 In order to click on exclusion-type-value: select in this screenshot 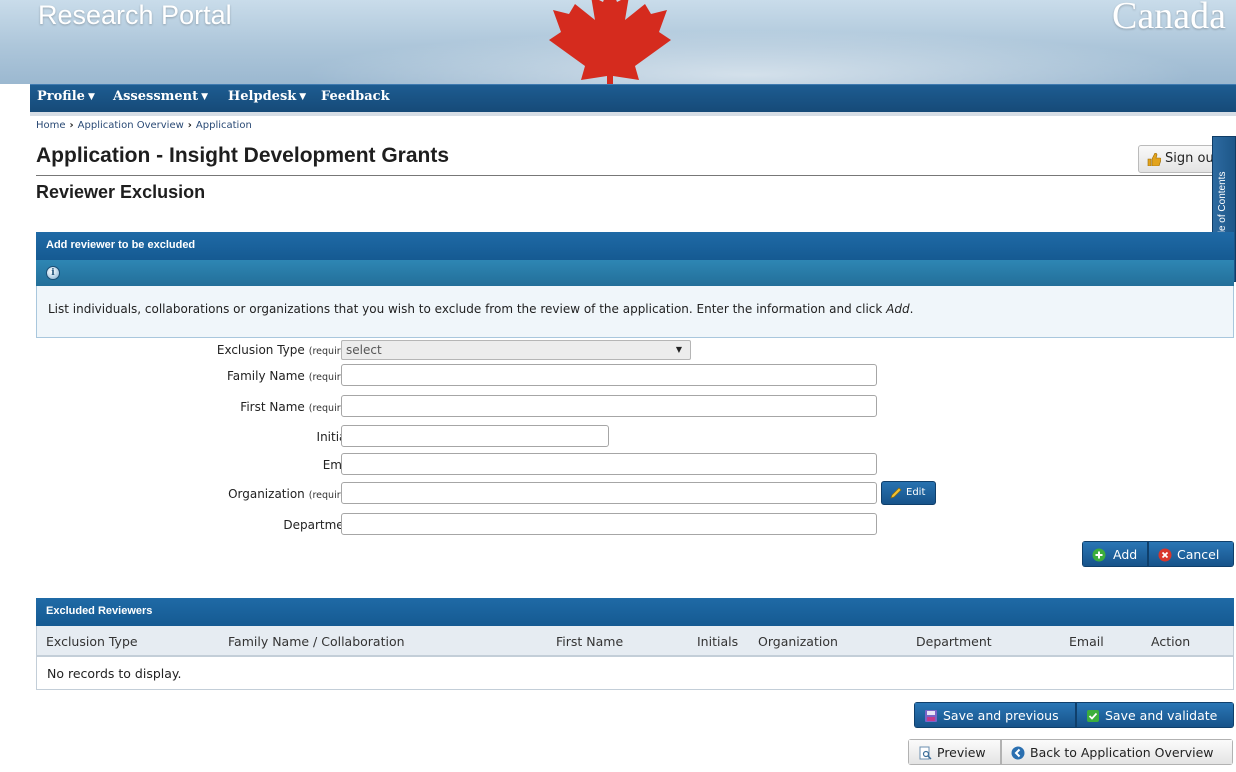, I will do `click(364, 350)`.